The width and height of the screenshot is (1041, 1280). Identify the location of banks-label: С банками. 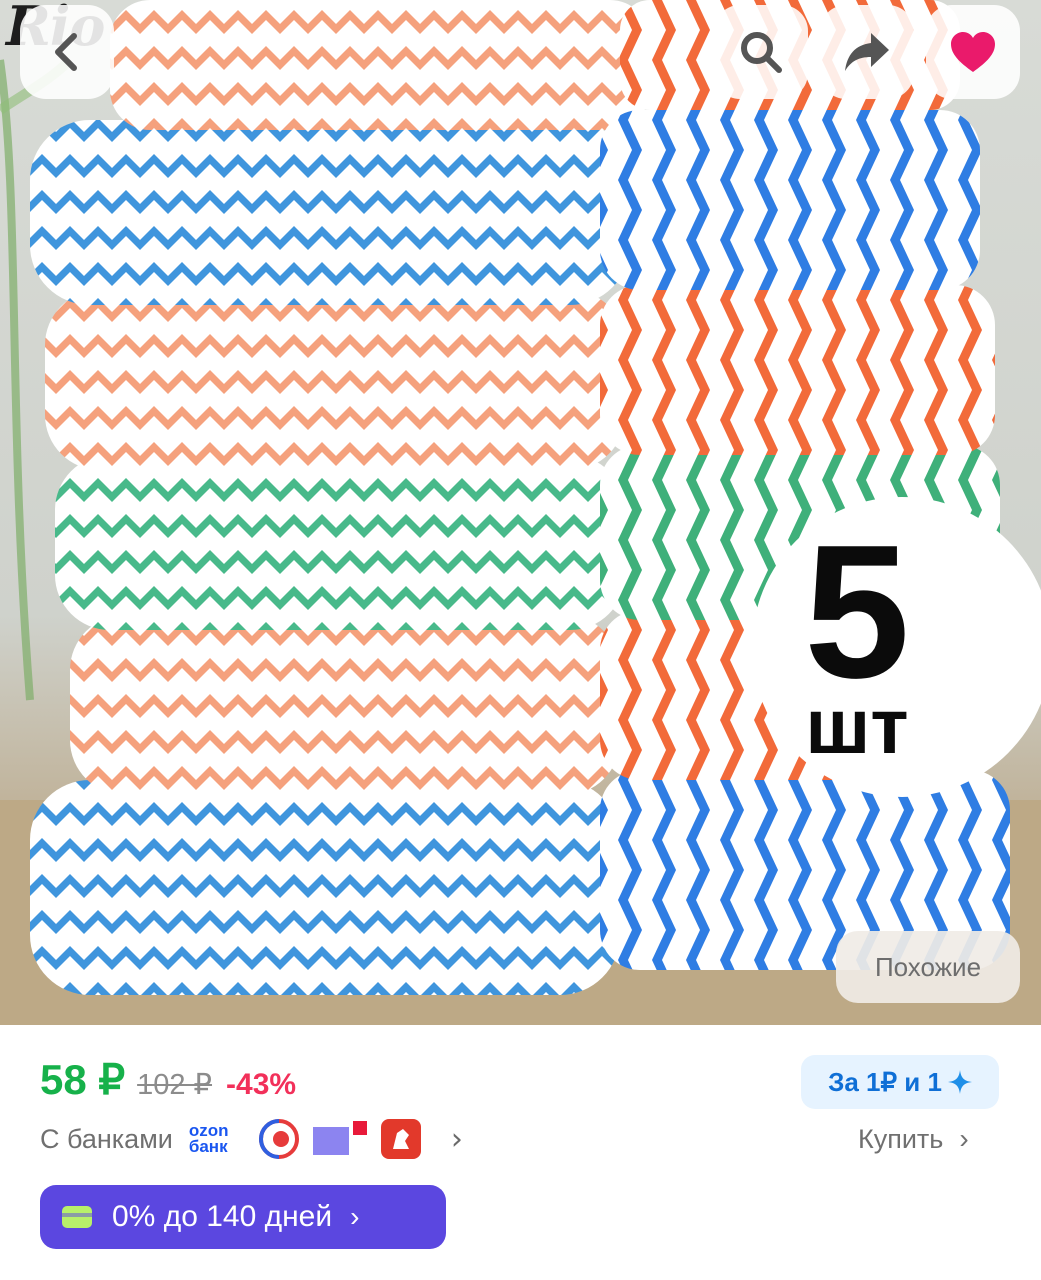
(106, 1138).